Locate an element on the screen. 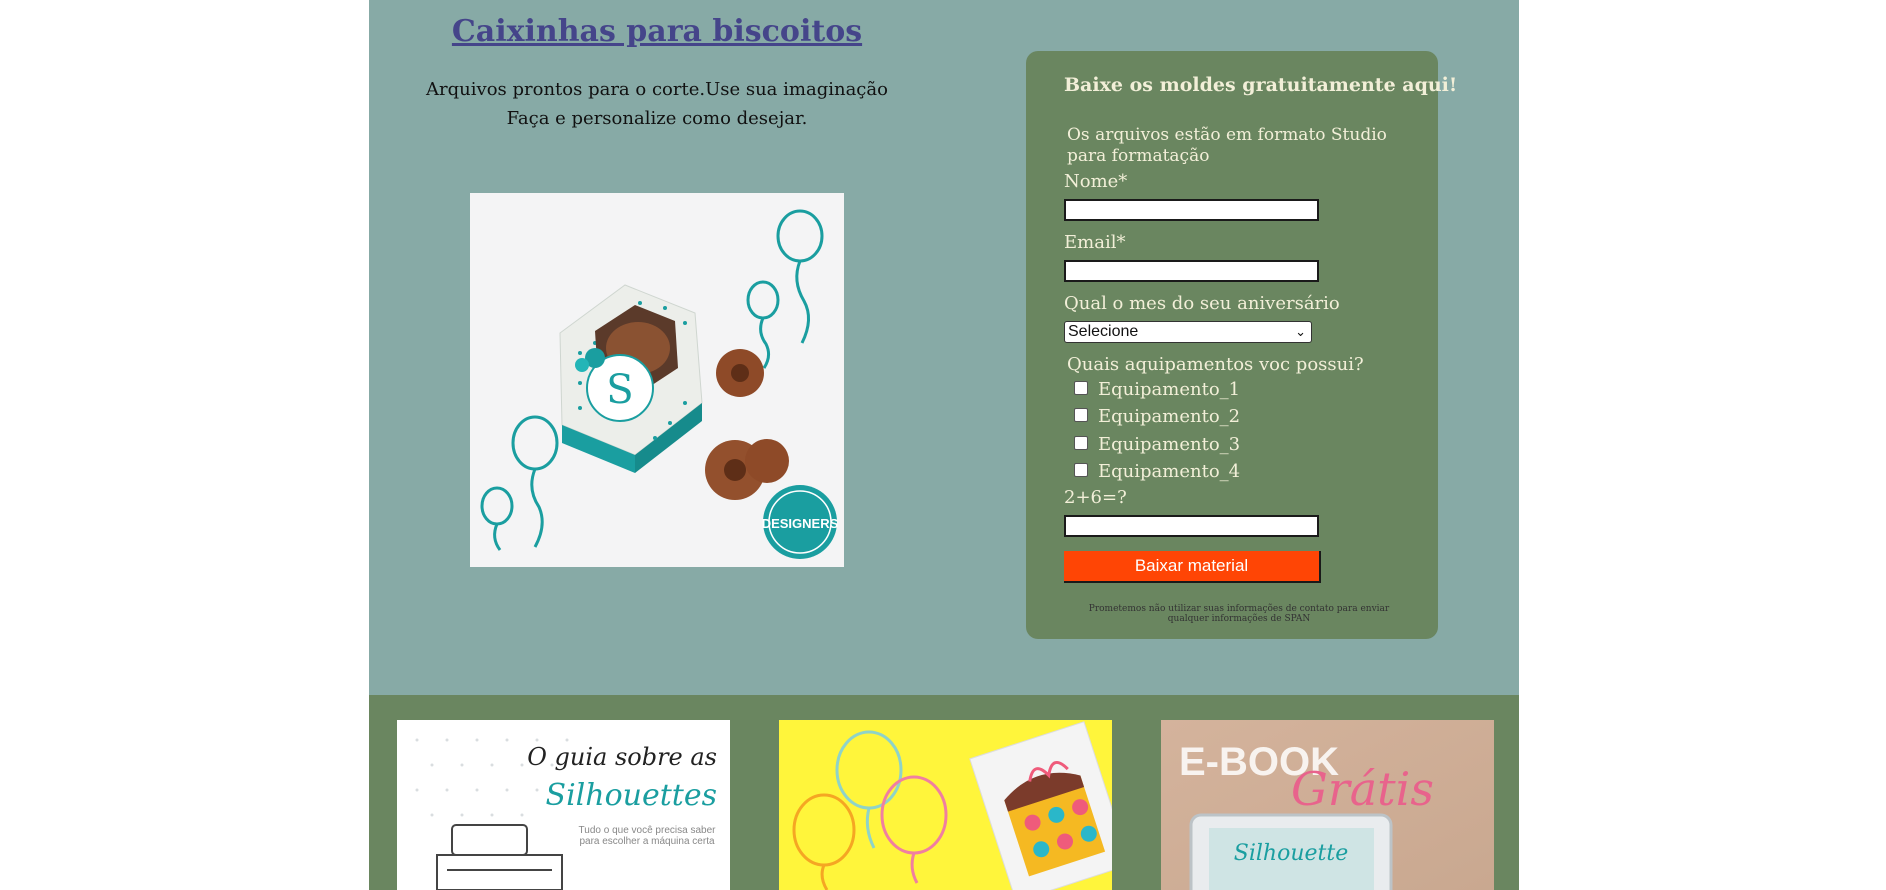 Image resolution: width=1886 pixels, height=890 pixels. captcha-label: 2+6=? is located at coordinates (1095, 497).